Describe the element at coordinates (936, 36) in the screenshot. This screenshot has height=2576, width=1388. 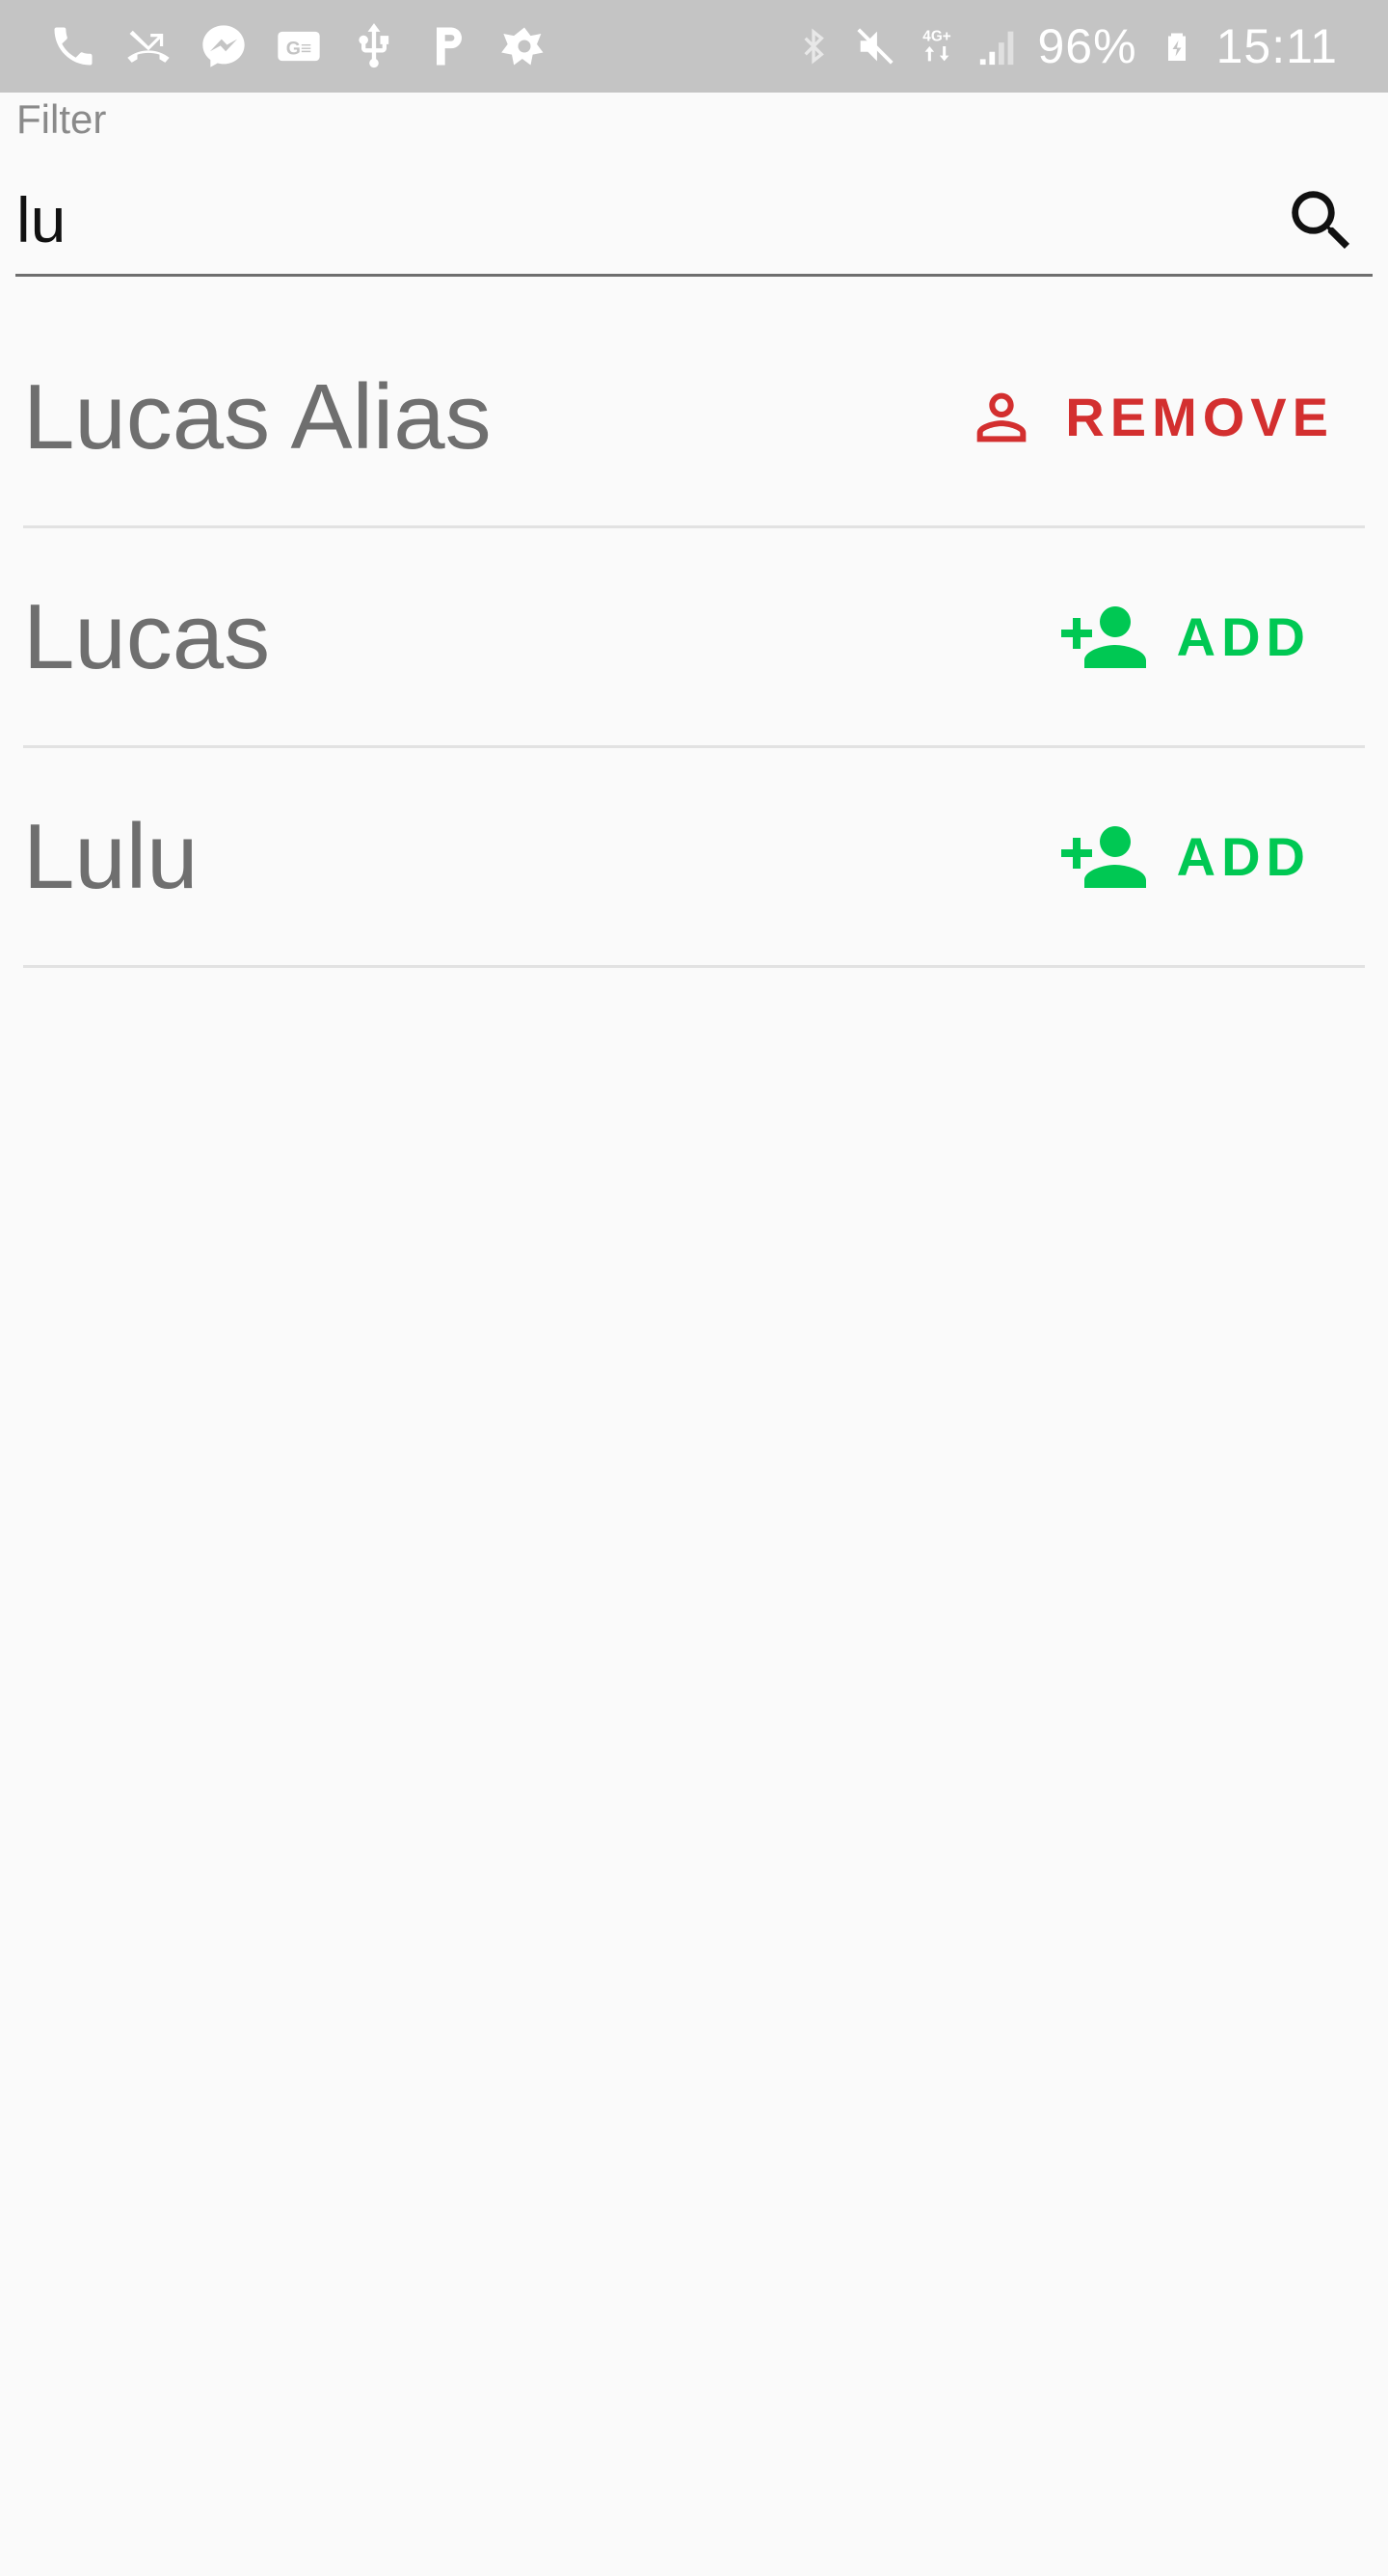
I see `svg-text: 4G+` at that location.